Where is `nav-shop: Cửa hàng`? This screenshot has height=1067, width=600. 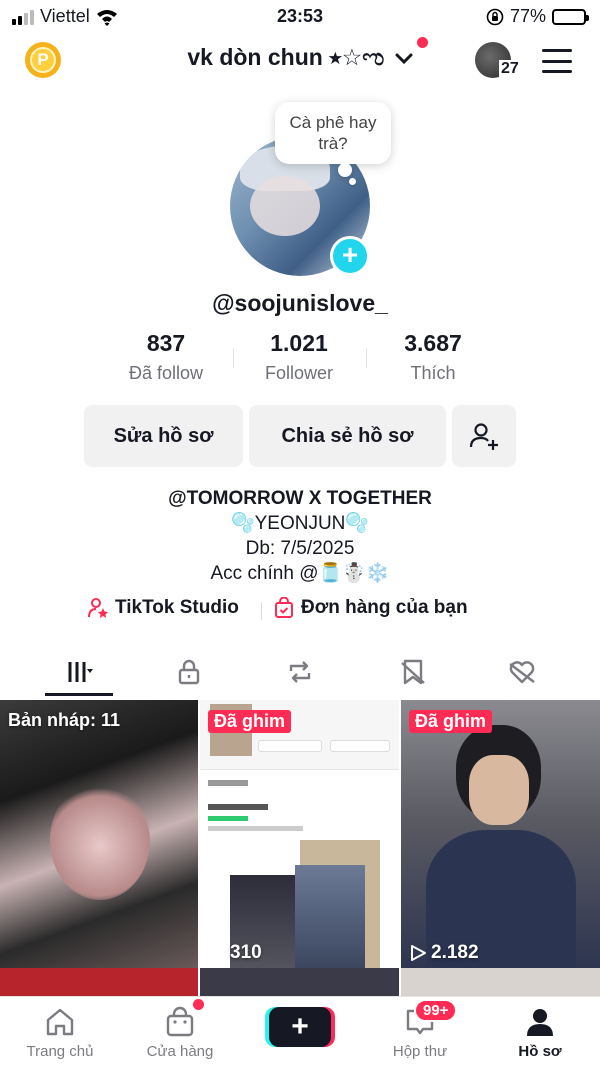
nav-shop: Cửa hàng is located at coordinates (180, 1032).